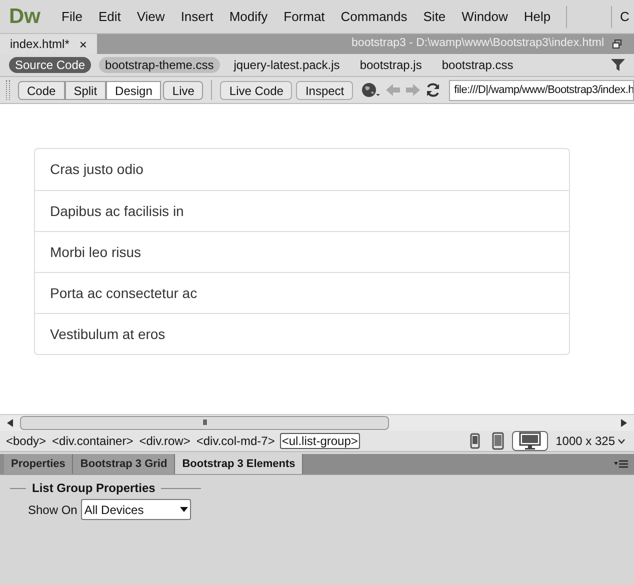  Describe the element at coordinates (371, 90) in the screenshot. I see `globe-icon` at that location.